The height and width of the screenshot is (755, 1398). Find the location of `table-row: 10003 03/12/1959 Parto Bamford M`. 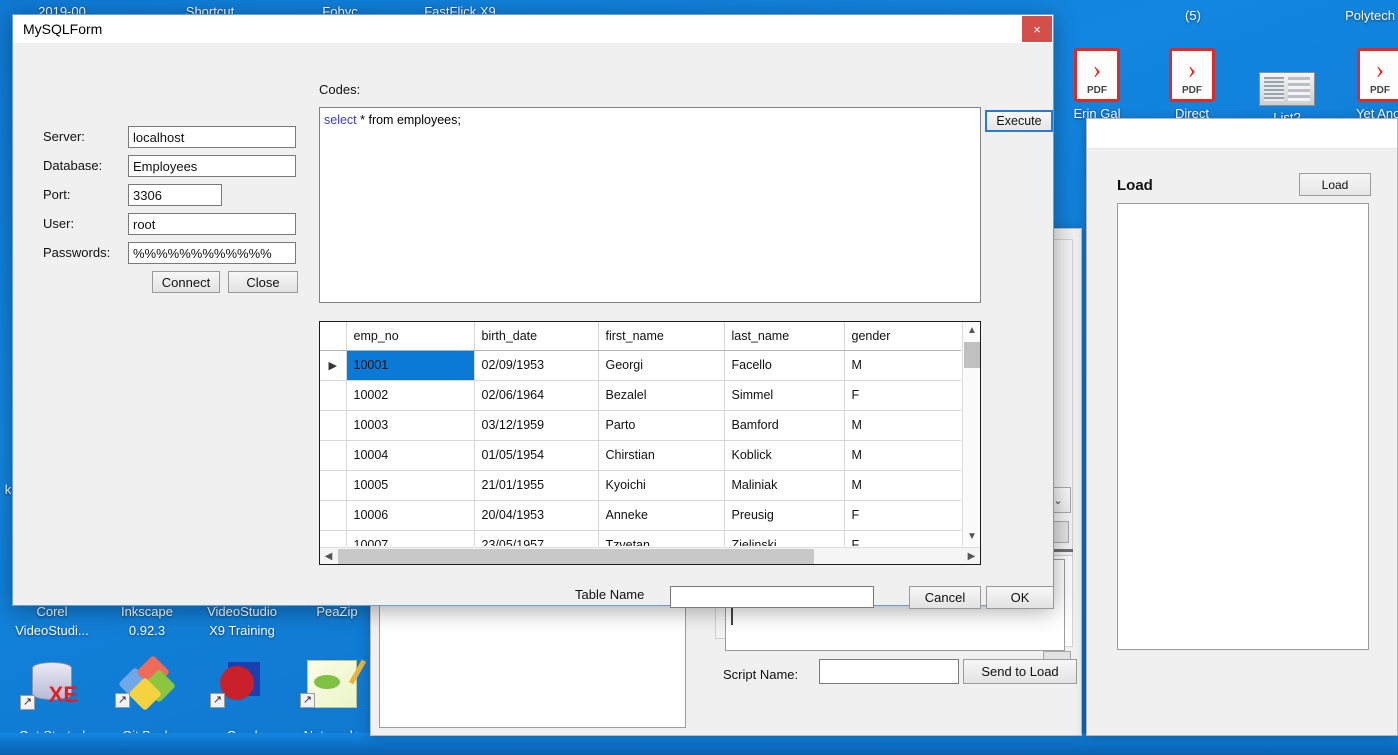

table-row: 10003 03/12/1959 Parto Bamford M is located at coordinates (640, 425).